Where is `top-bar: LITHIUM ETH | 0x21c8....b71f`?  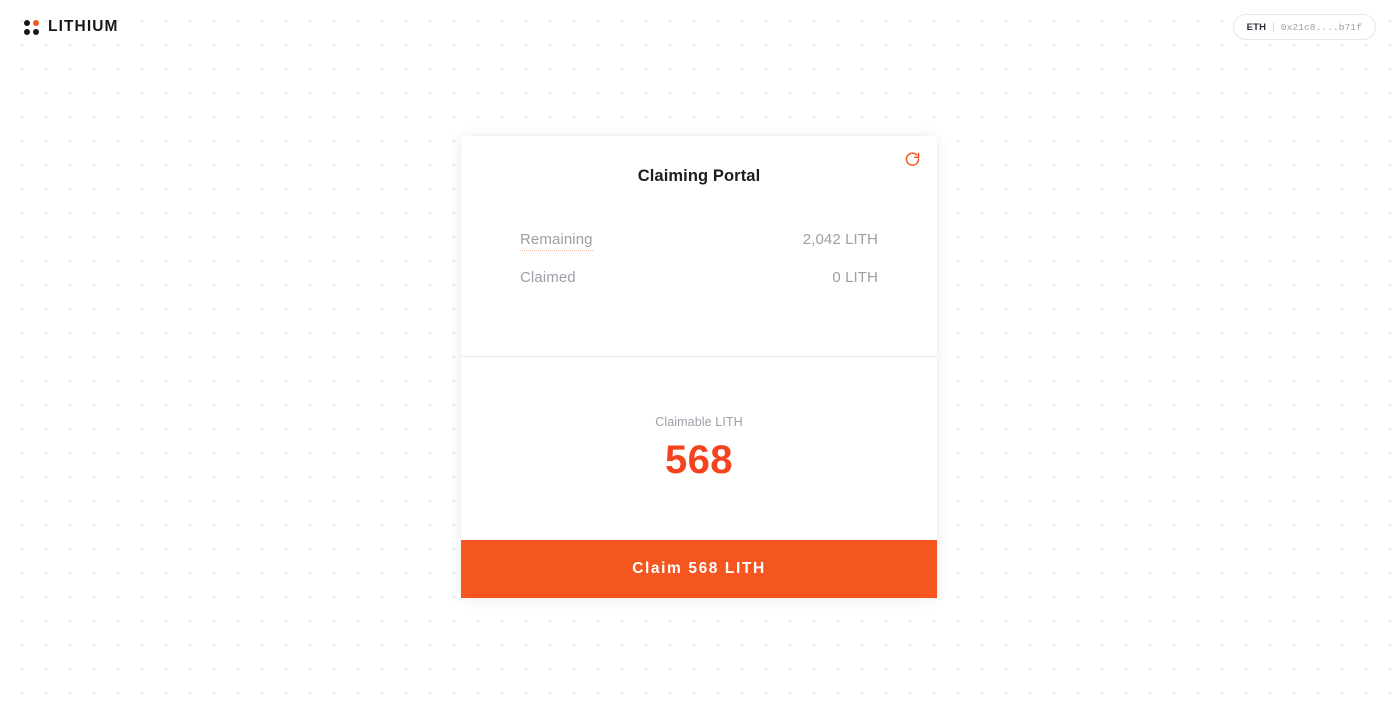 top-bar: LITHIUM ETH | 0x21c8....b71f is located at coordinates (700, 27).